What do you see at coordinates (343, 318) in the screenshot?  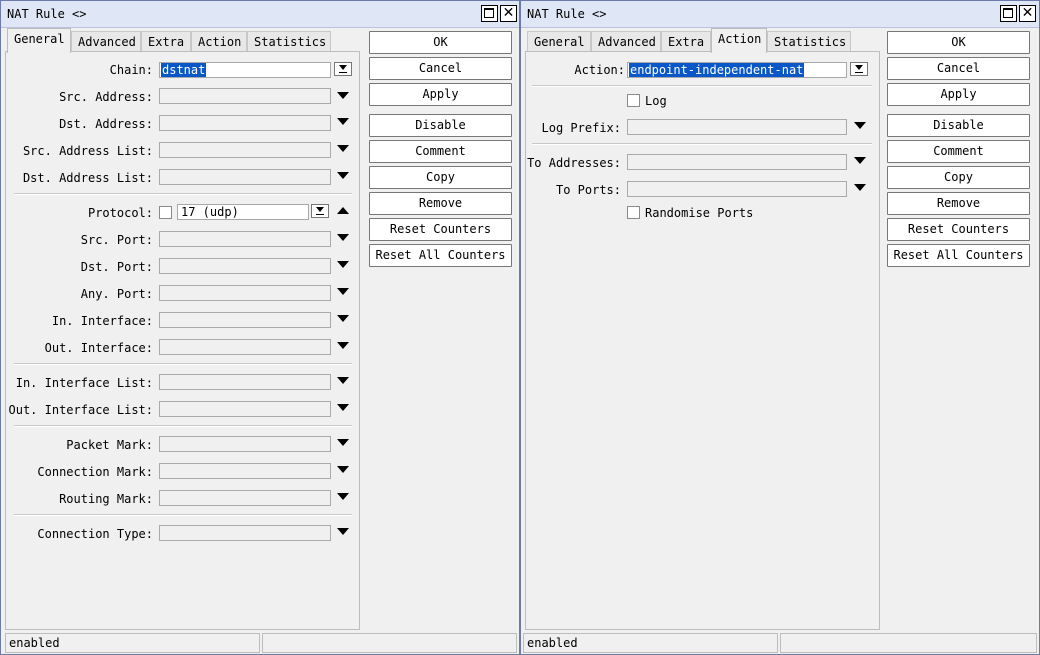 I see `in-interface-dropdown-icon` at bounding box center [343, 318].